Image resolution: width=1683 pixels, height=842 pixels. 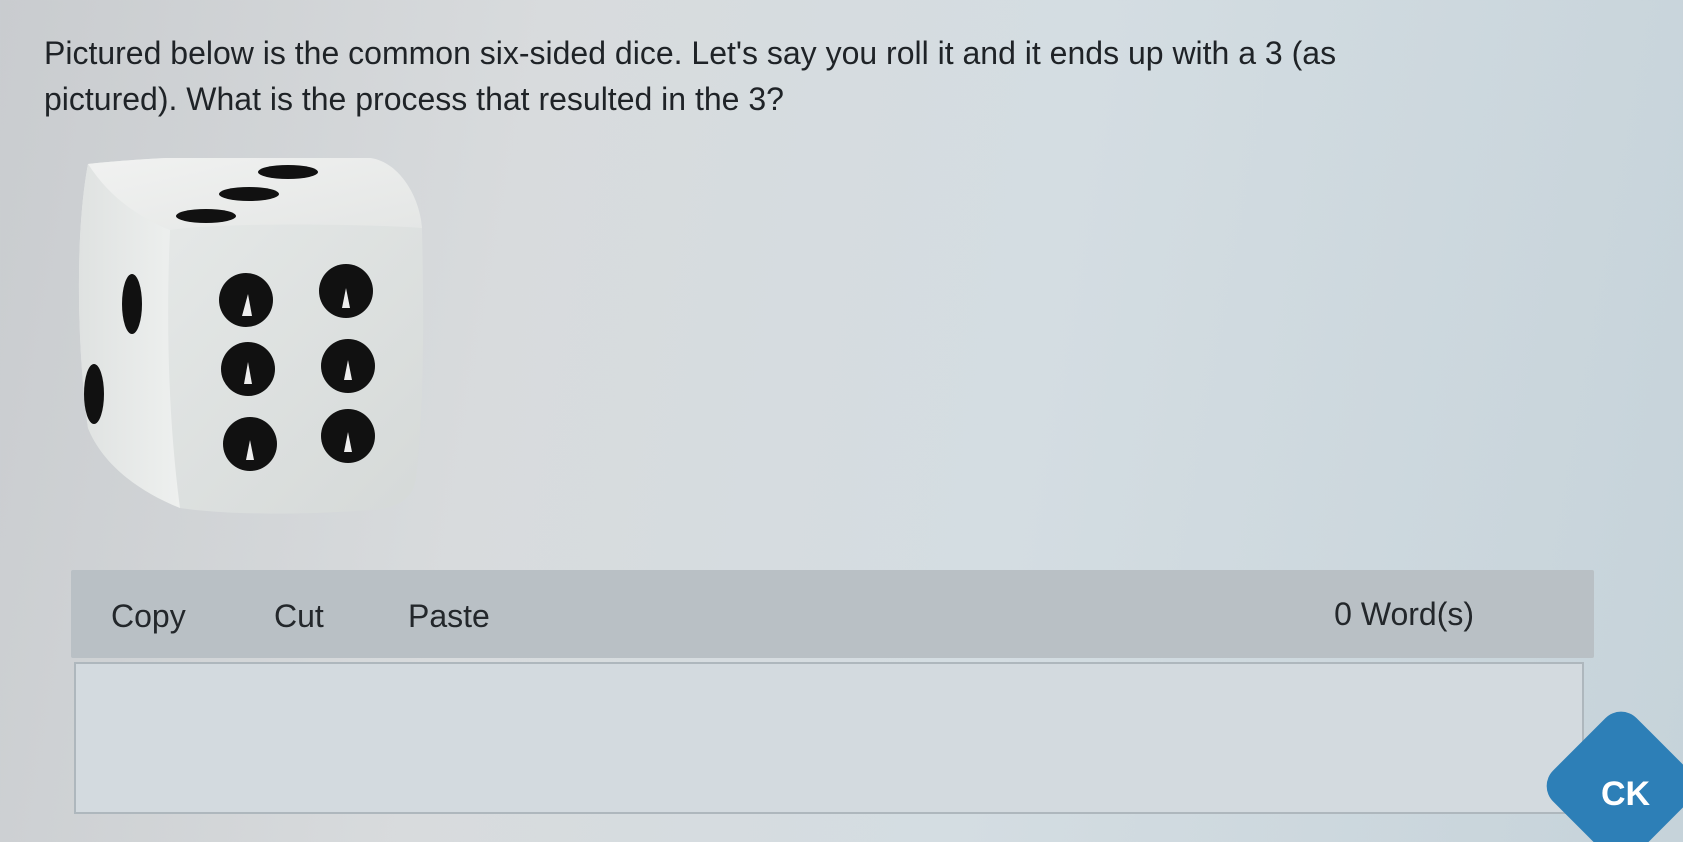 What do you see at coordinates (148, 616) in the screenshot?
I see `copy-button: Copy` at bounding box center [148, 616].